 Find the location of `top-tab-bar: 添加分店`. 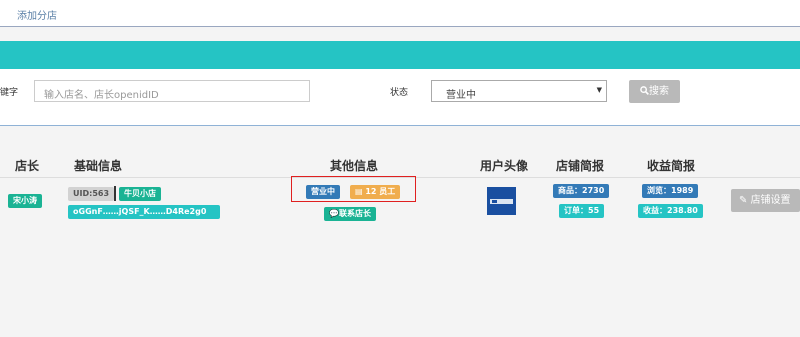

top-tab-bar: 添加分店 is located at coordinates (400, 13).